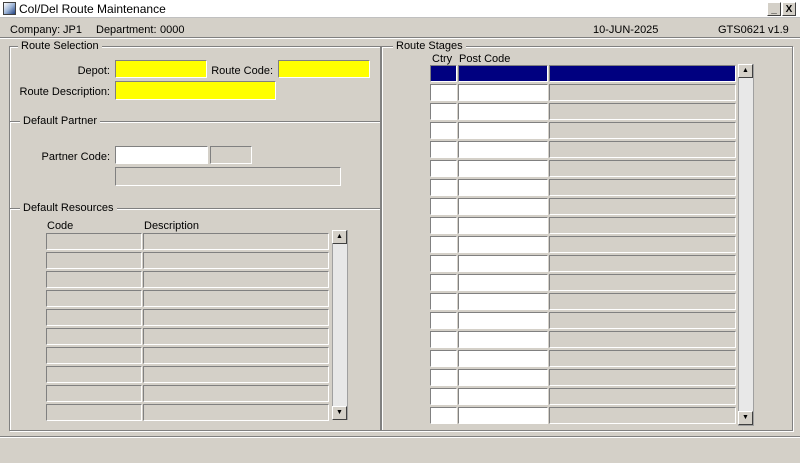  What do you see at coordinates (339, 413) in the screenshot?
I see `resources-scroll-down-button: ▼` at bounding box center [339, 413].